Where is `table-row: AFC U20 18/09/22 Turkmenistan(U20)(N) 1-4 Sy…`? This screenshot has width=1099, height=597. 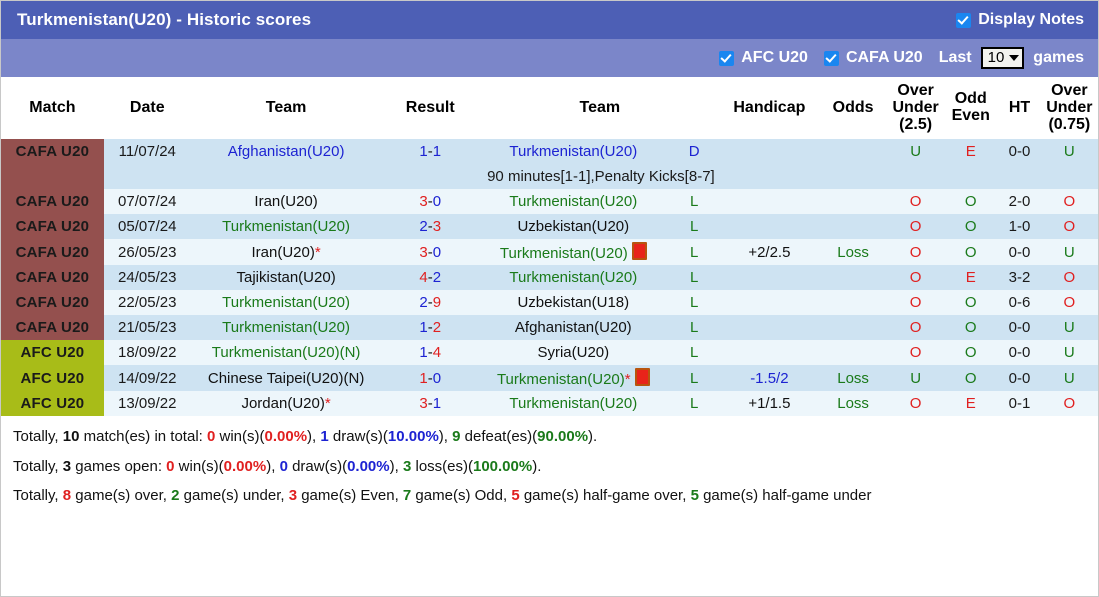 table-row: AFC U20 18/09/22 Turkmenistan(U20)(N) 1-4 Sy… is located at coordinates (549, 353).